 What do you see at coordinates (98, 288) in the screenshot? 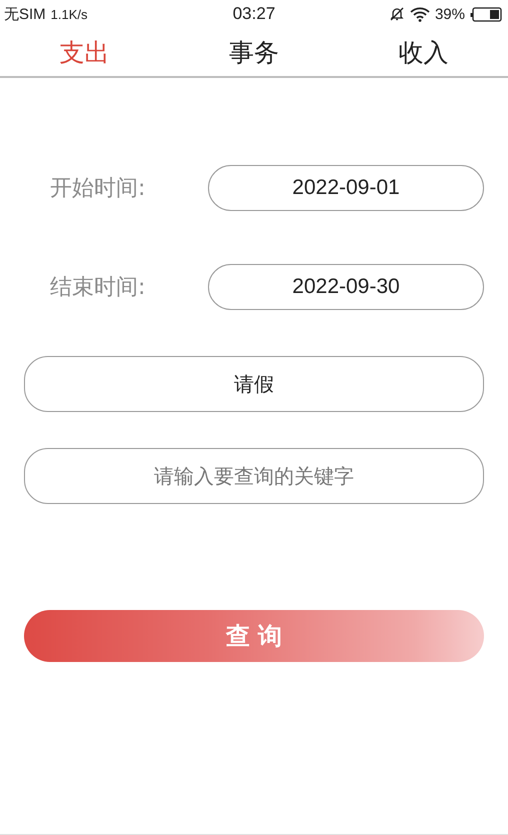
I see `field-label: 结束时间:` at bounding box center [98, 288].